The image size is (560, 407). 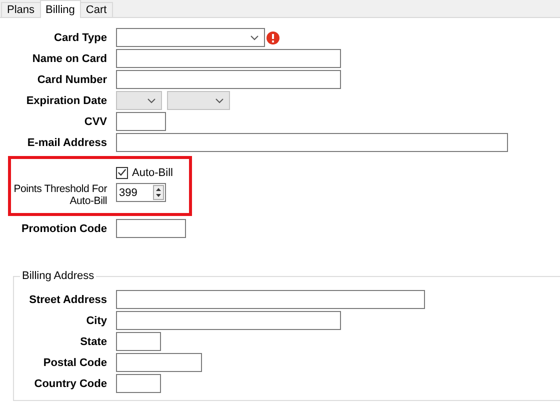 I want to click on field-label: Expiration Date, so click(x=66, y=100).